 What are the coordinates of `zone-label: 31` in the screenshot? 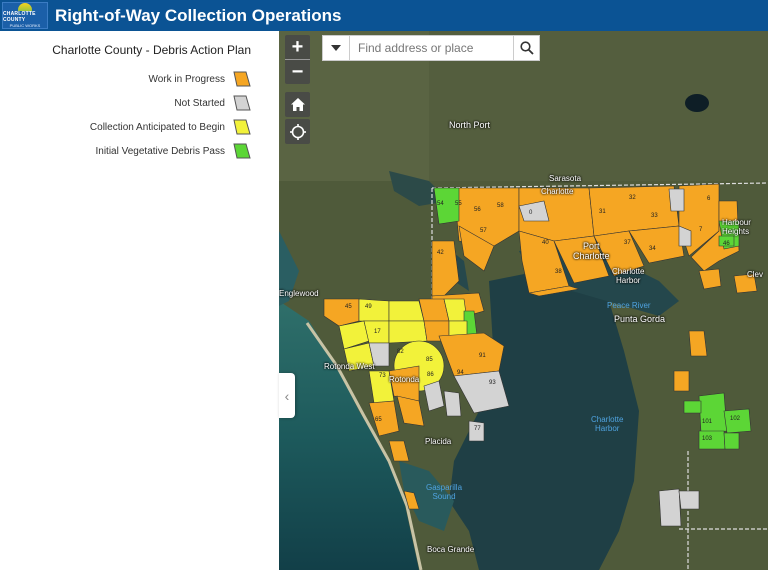 It's located at (602, 212).